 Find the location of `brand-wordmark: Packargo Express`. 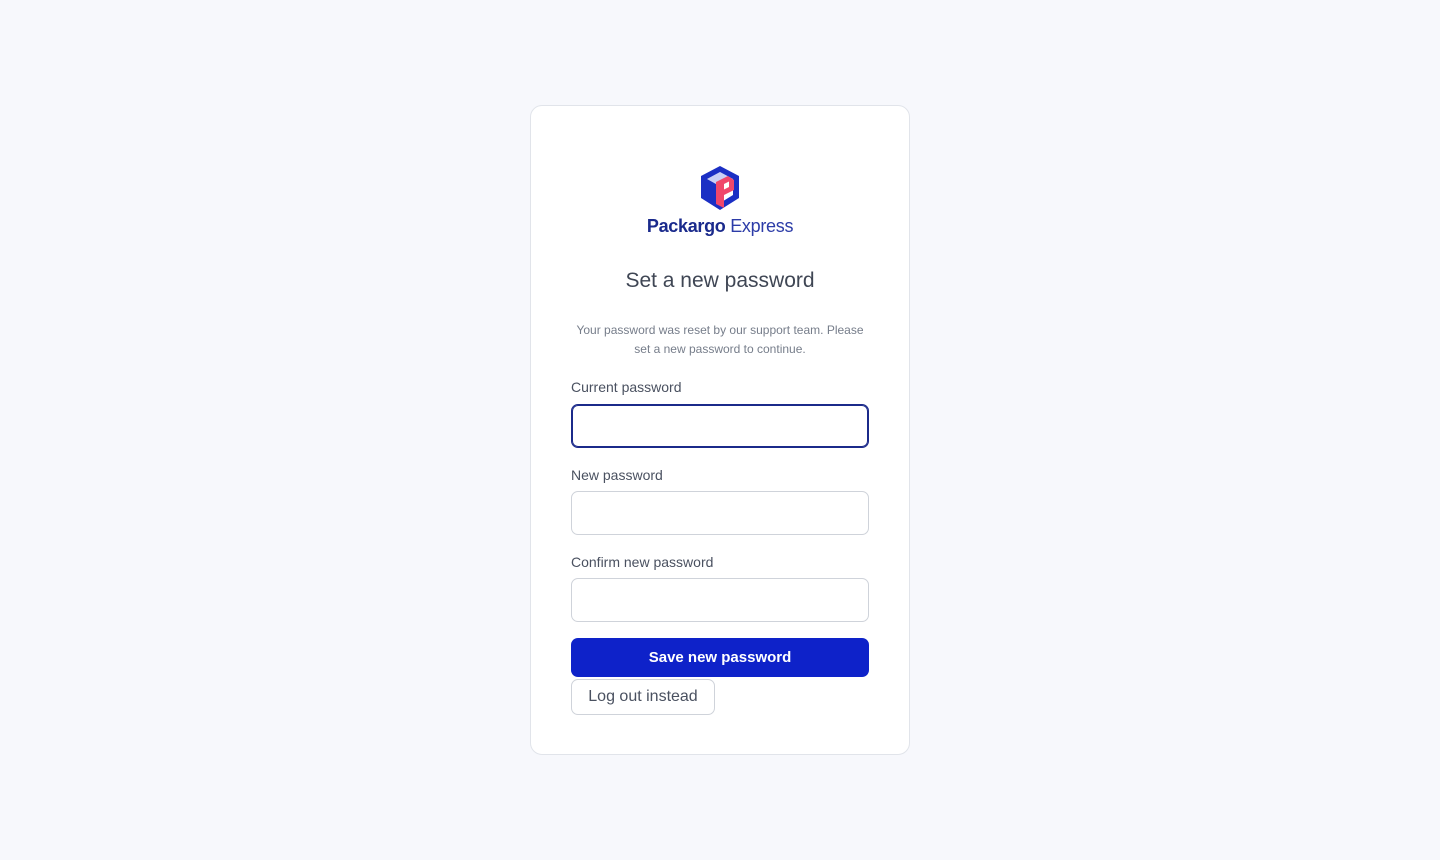

brand-wordmark: Packargo Express is located at coordinates (720, 226).